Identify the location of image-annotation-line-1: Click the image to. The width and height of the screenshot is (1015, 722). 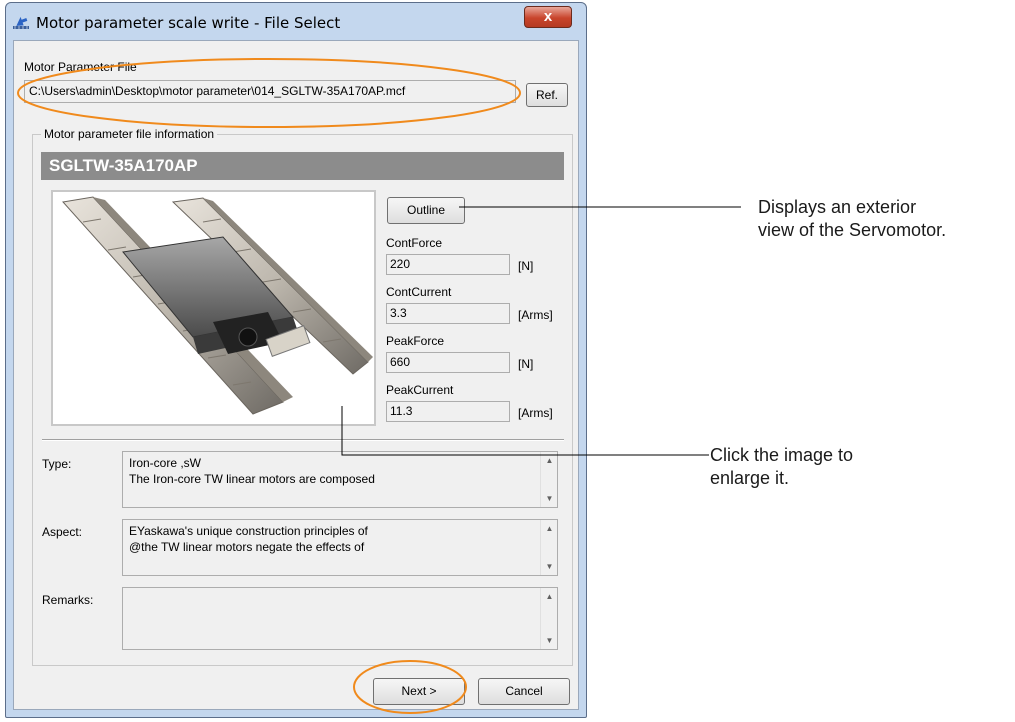
(782, 455).